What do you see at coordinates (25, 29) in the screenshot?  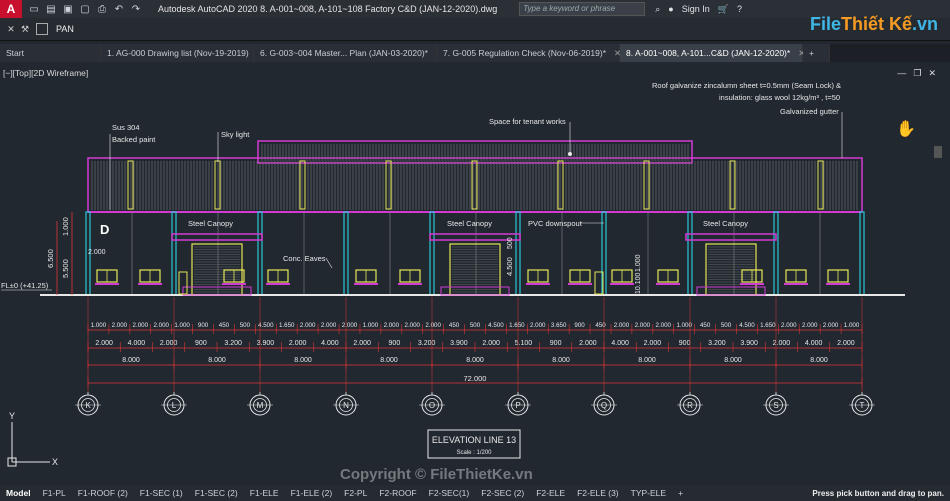 I see `wrench-icon: ⚒` at bounding box center [25, 29].